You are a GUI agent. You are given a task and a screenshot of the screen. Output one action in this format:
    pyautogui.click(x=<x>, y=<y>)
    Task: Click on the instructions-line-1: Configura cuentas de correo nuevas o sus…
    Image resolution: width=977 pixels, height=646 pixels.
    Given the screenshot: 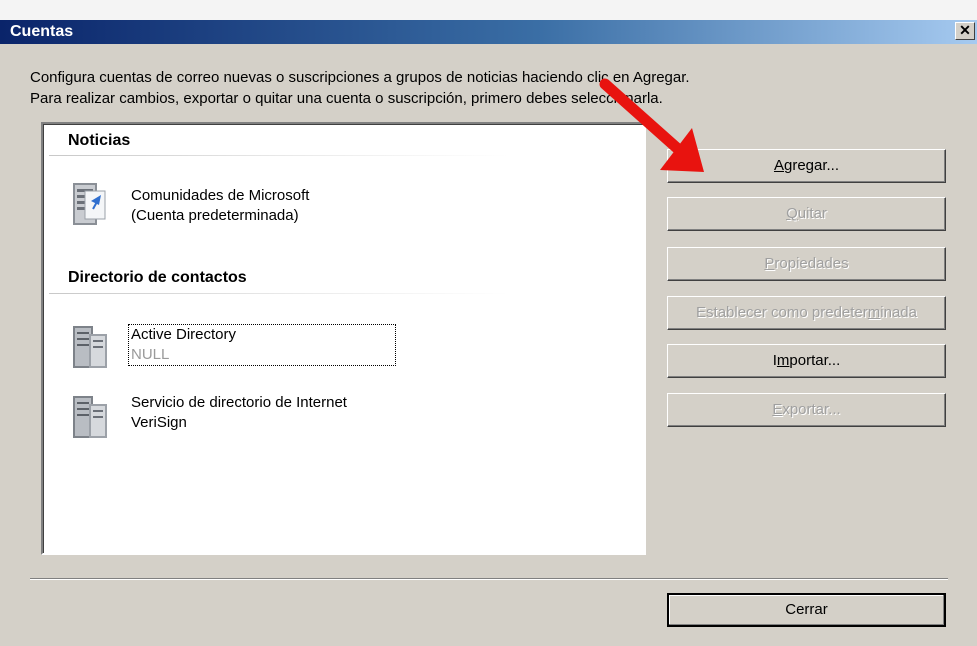 What is the action you would take?
    pyautogui.click(x=360, y=77)
    